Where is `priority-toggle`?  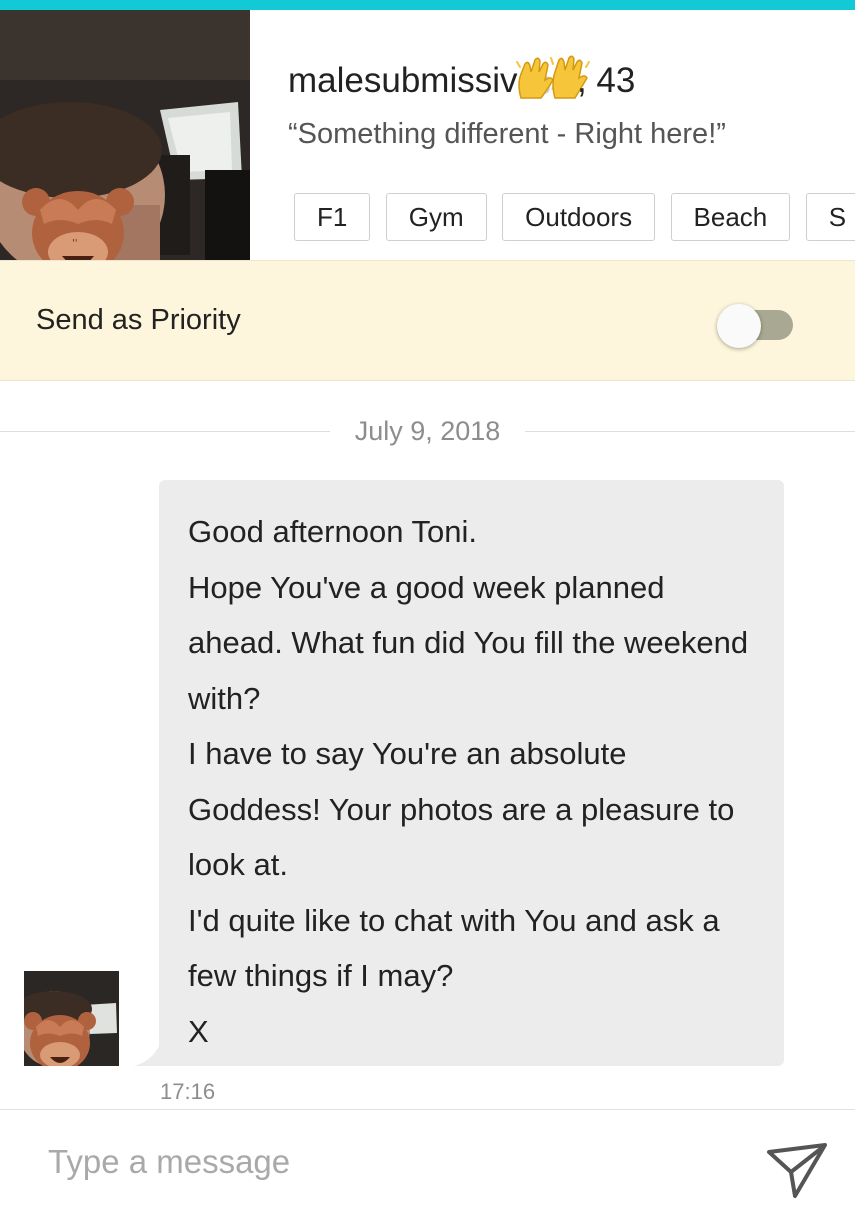
priority-toggle is located at coordinates (755, 326).